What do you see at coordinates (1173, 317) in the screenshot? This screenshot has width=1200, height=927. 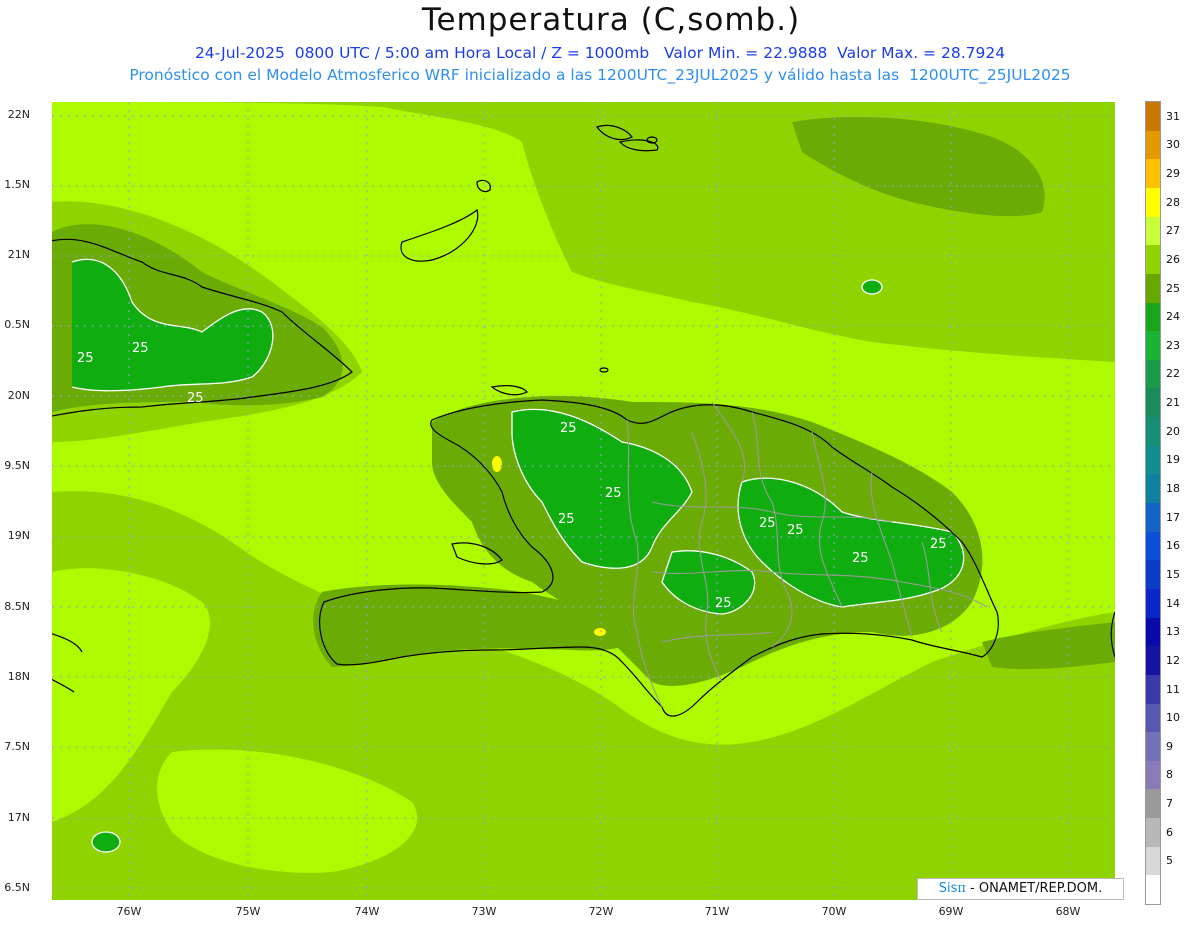 I see `colorbar-level-label: 24` at bounding box center [1173, 317].